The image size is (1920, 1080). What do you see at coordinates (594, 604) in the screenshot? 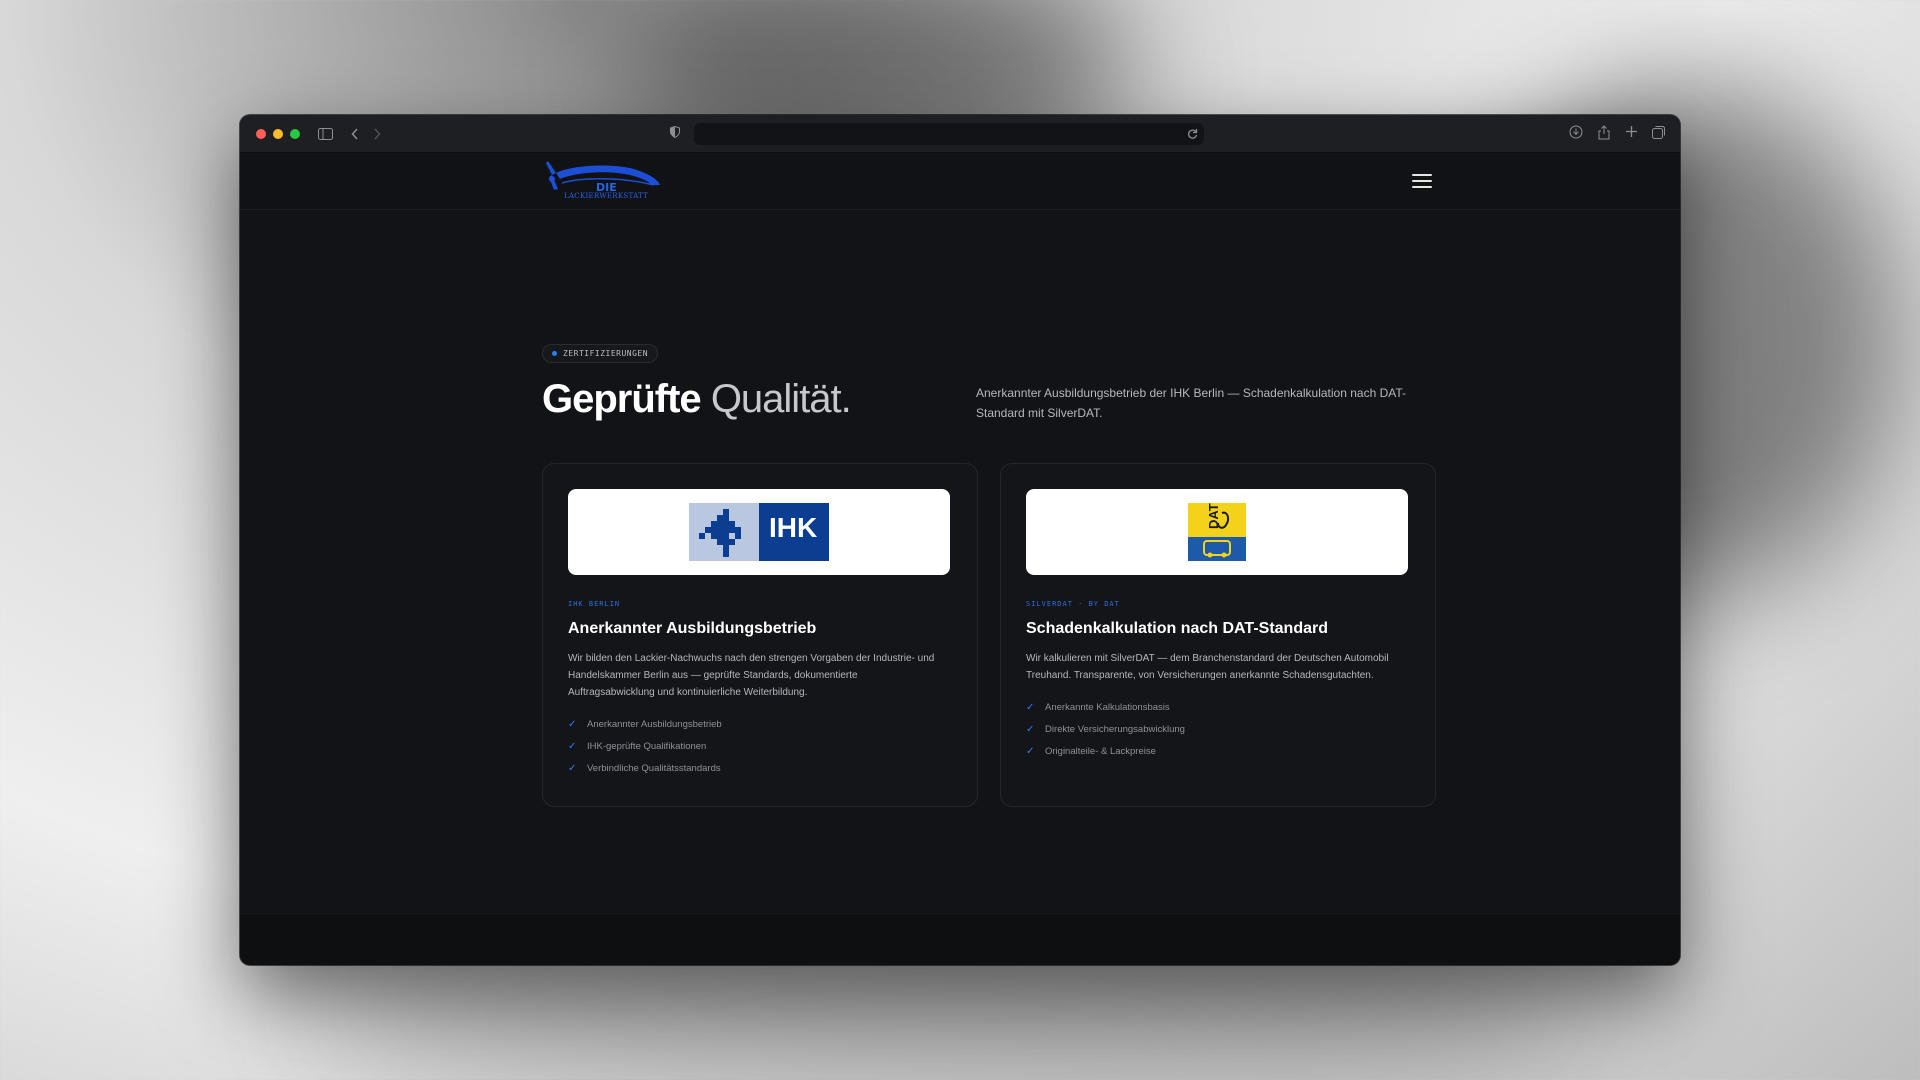
I see `card-tag: IHK BERLIN` at bounding box center [594, 604].